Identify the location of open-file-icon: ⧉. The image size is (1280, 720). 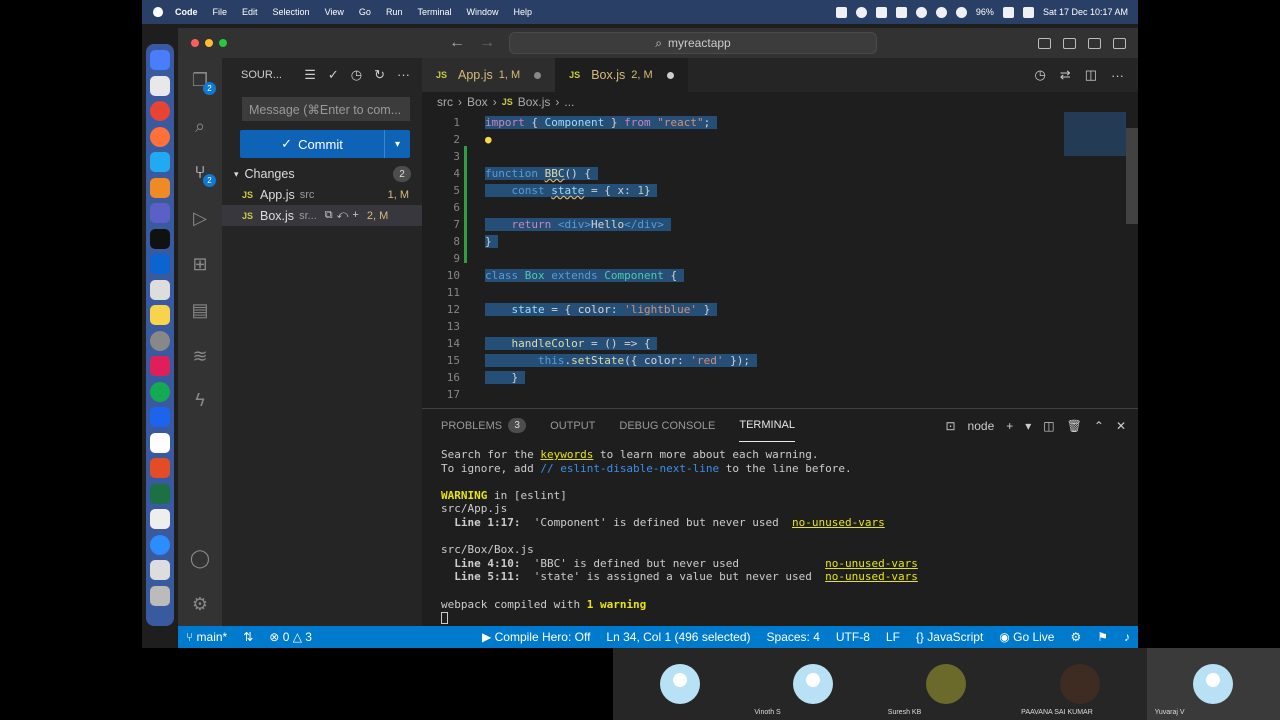
(331, 215).